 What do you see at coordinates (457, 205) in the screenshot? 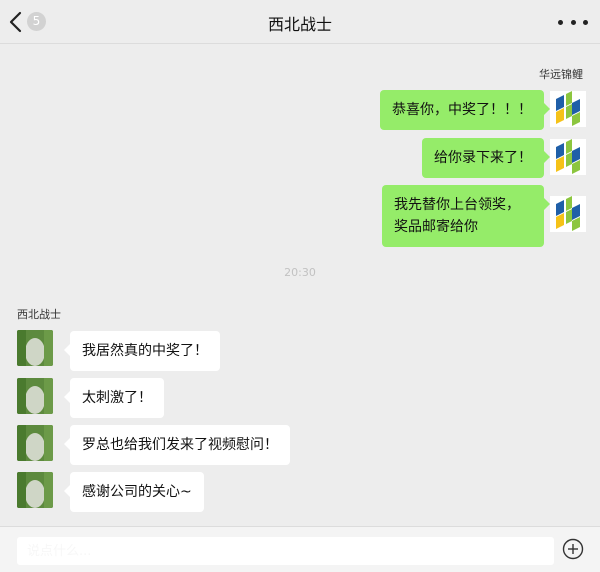
I see `message-line: 我先替你上台领奖，` at bounding box center [457, 205].